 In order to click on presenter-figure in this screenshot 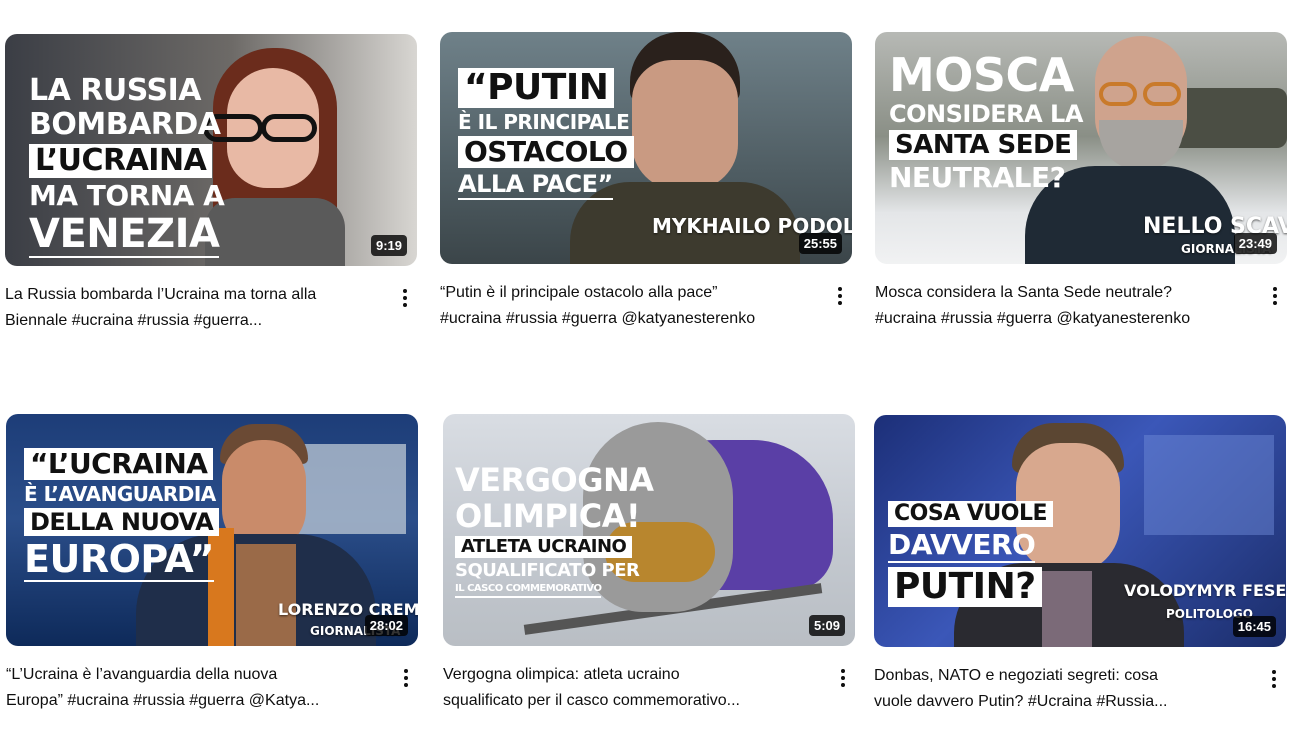, I will do `click(274, 157)`.